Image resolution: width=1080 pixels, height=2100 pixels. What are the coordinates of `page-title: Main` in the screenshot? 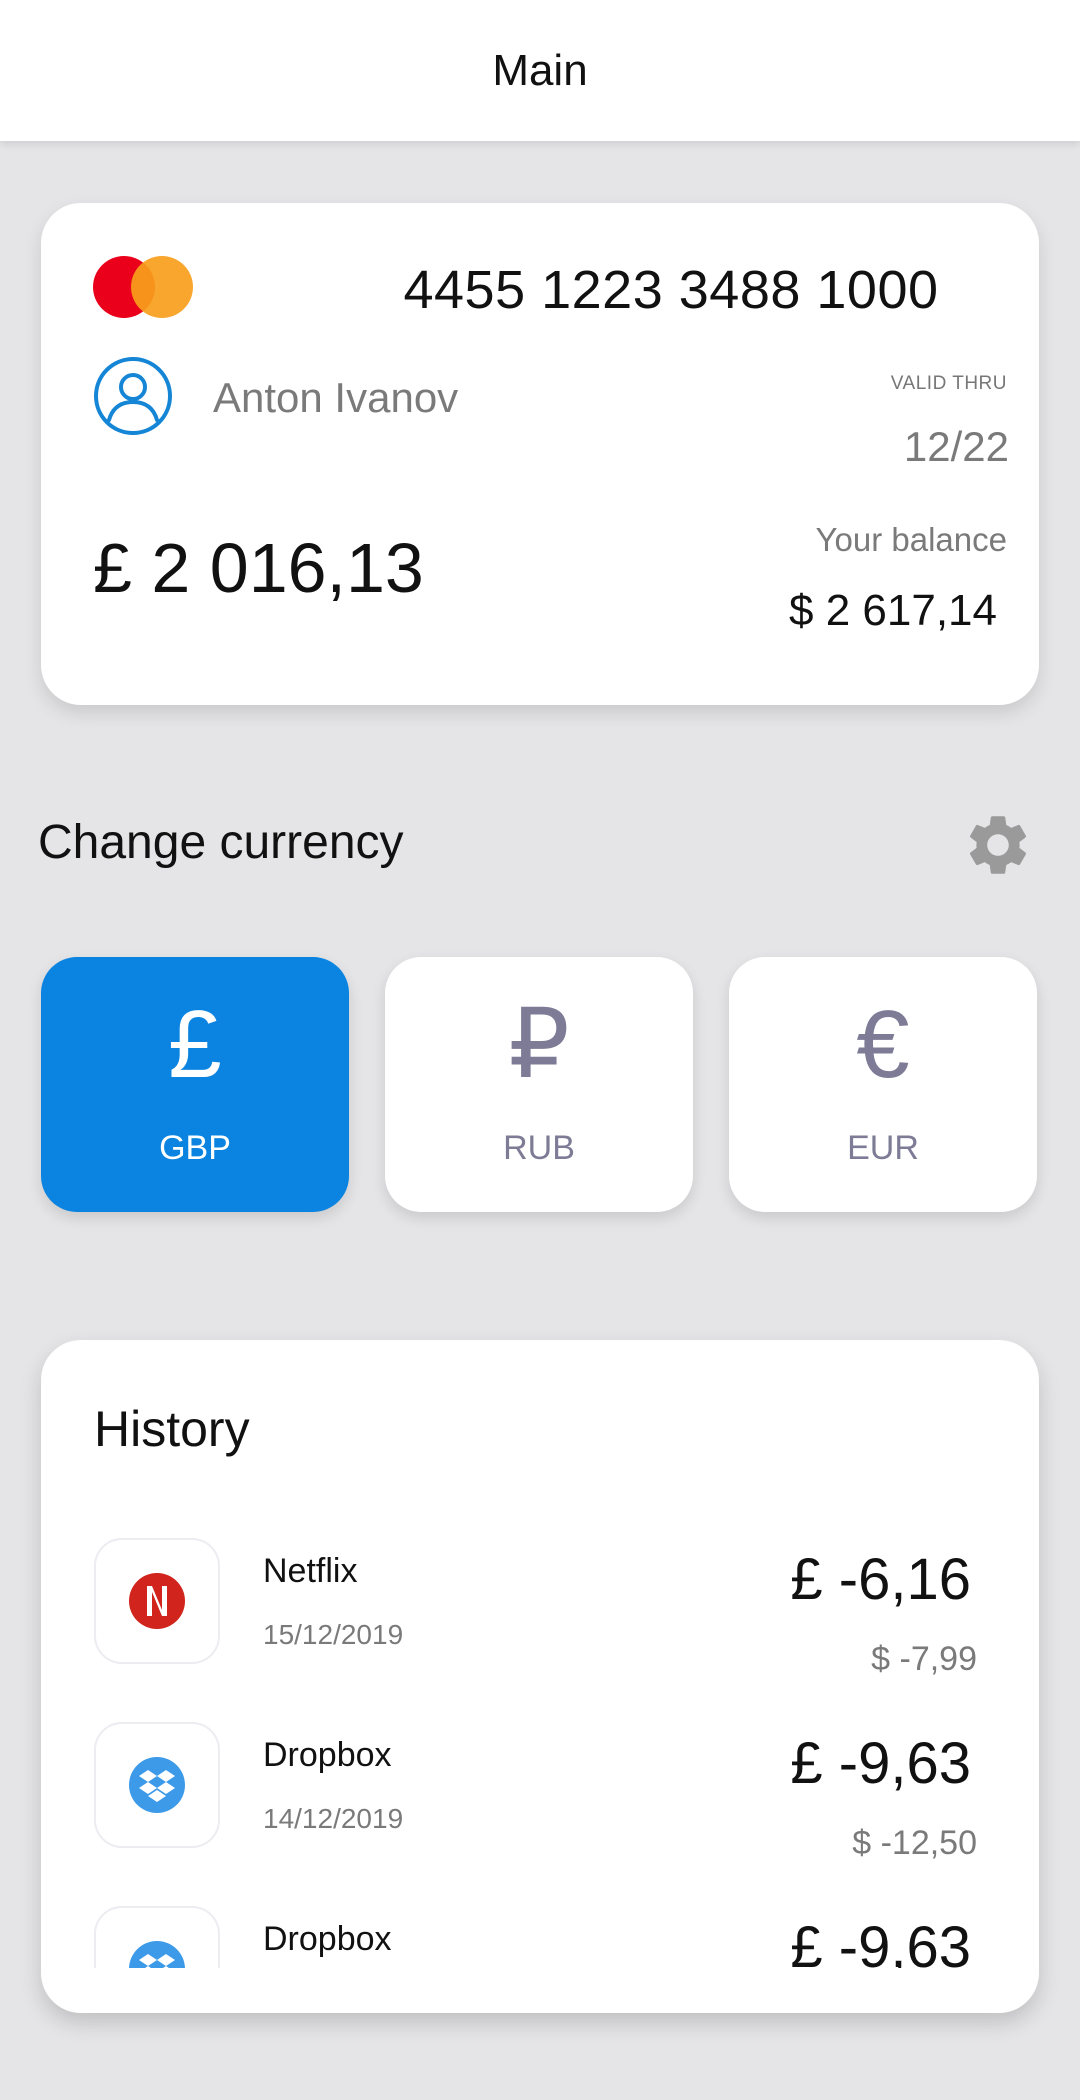 It's located at (540, 70).